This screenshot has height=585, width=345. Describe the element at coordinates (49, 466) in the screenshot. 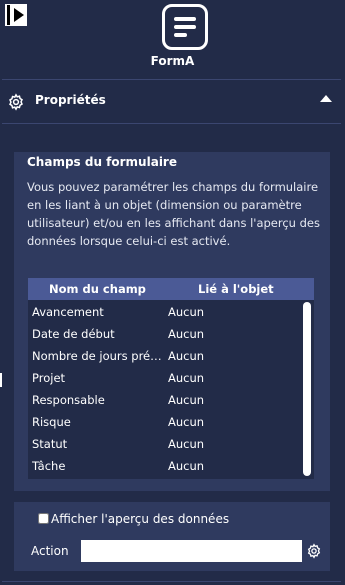

I see `field-name: Tâche` at that location.